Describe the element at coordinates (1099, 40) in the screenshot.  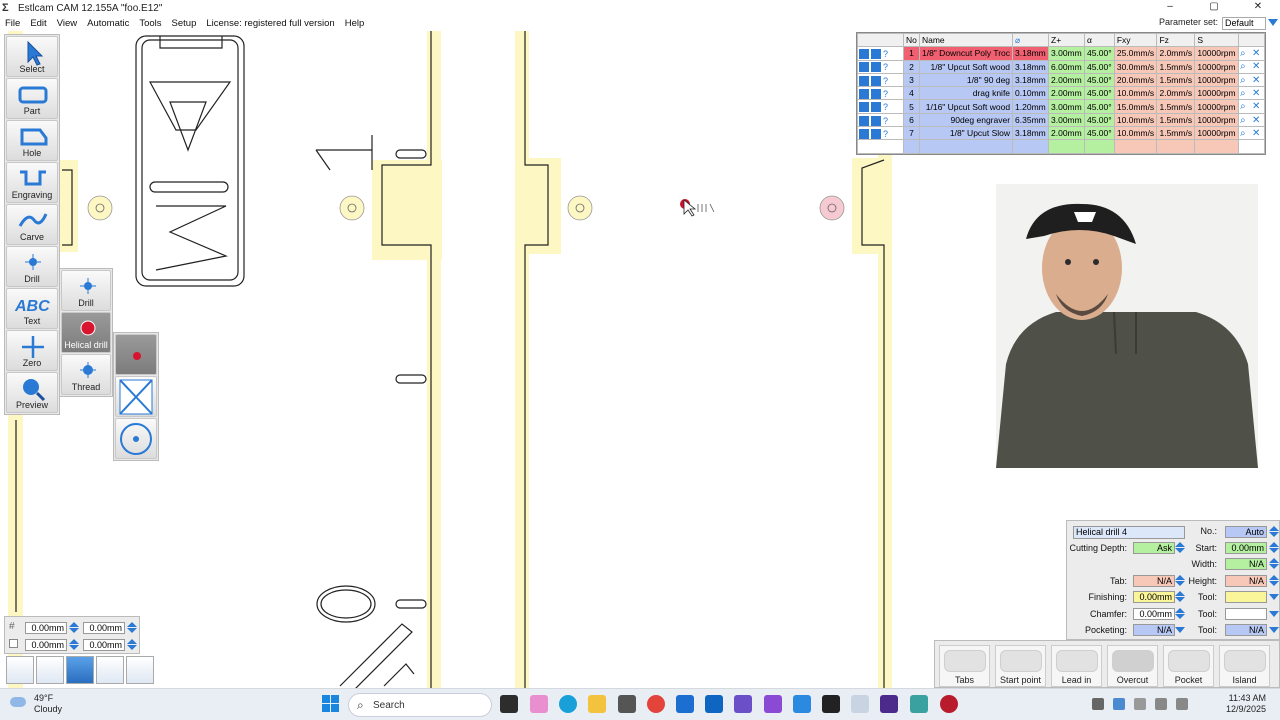
I see `col-angle: α` at that location.